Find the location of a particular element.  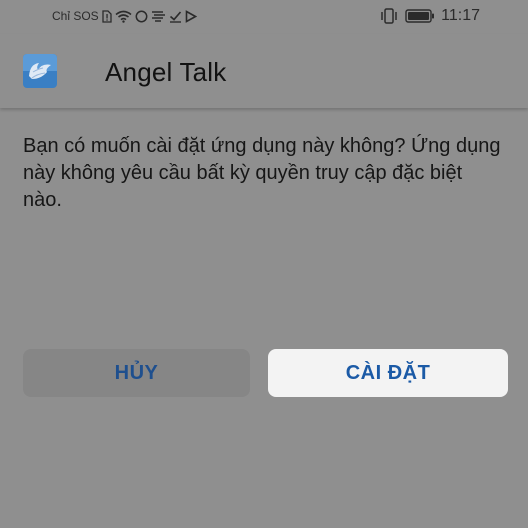

app-header: Angel Talk is located at coordinates (264, 71).